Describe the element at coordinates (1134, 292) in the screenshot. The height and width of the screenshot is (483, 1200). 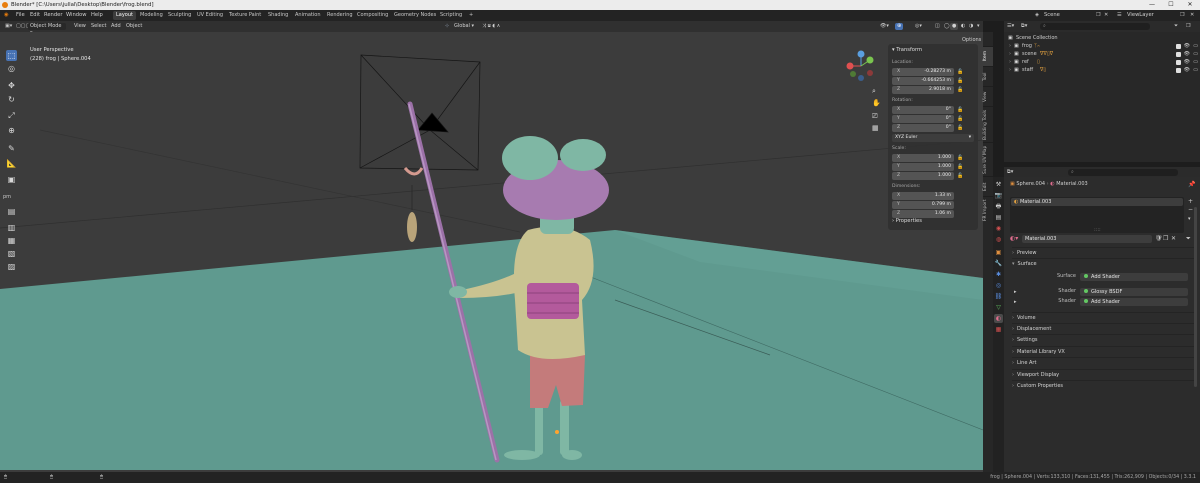
I see `shader-1-field: Glossy BSDF` at that location.